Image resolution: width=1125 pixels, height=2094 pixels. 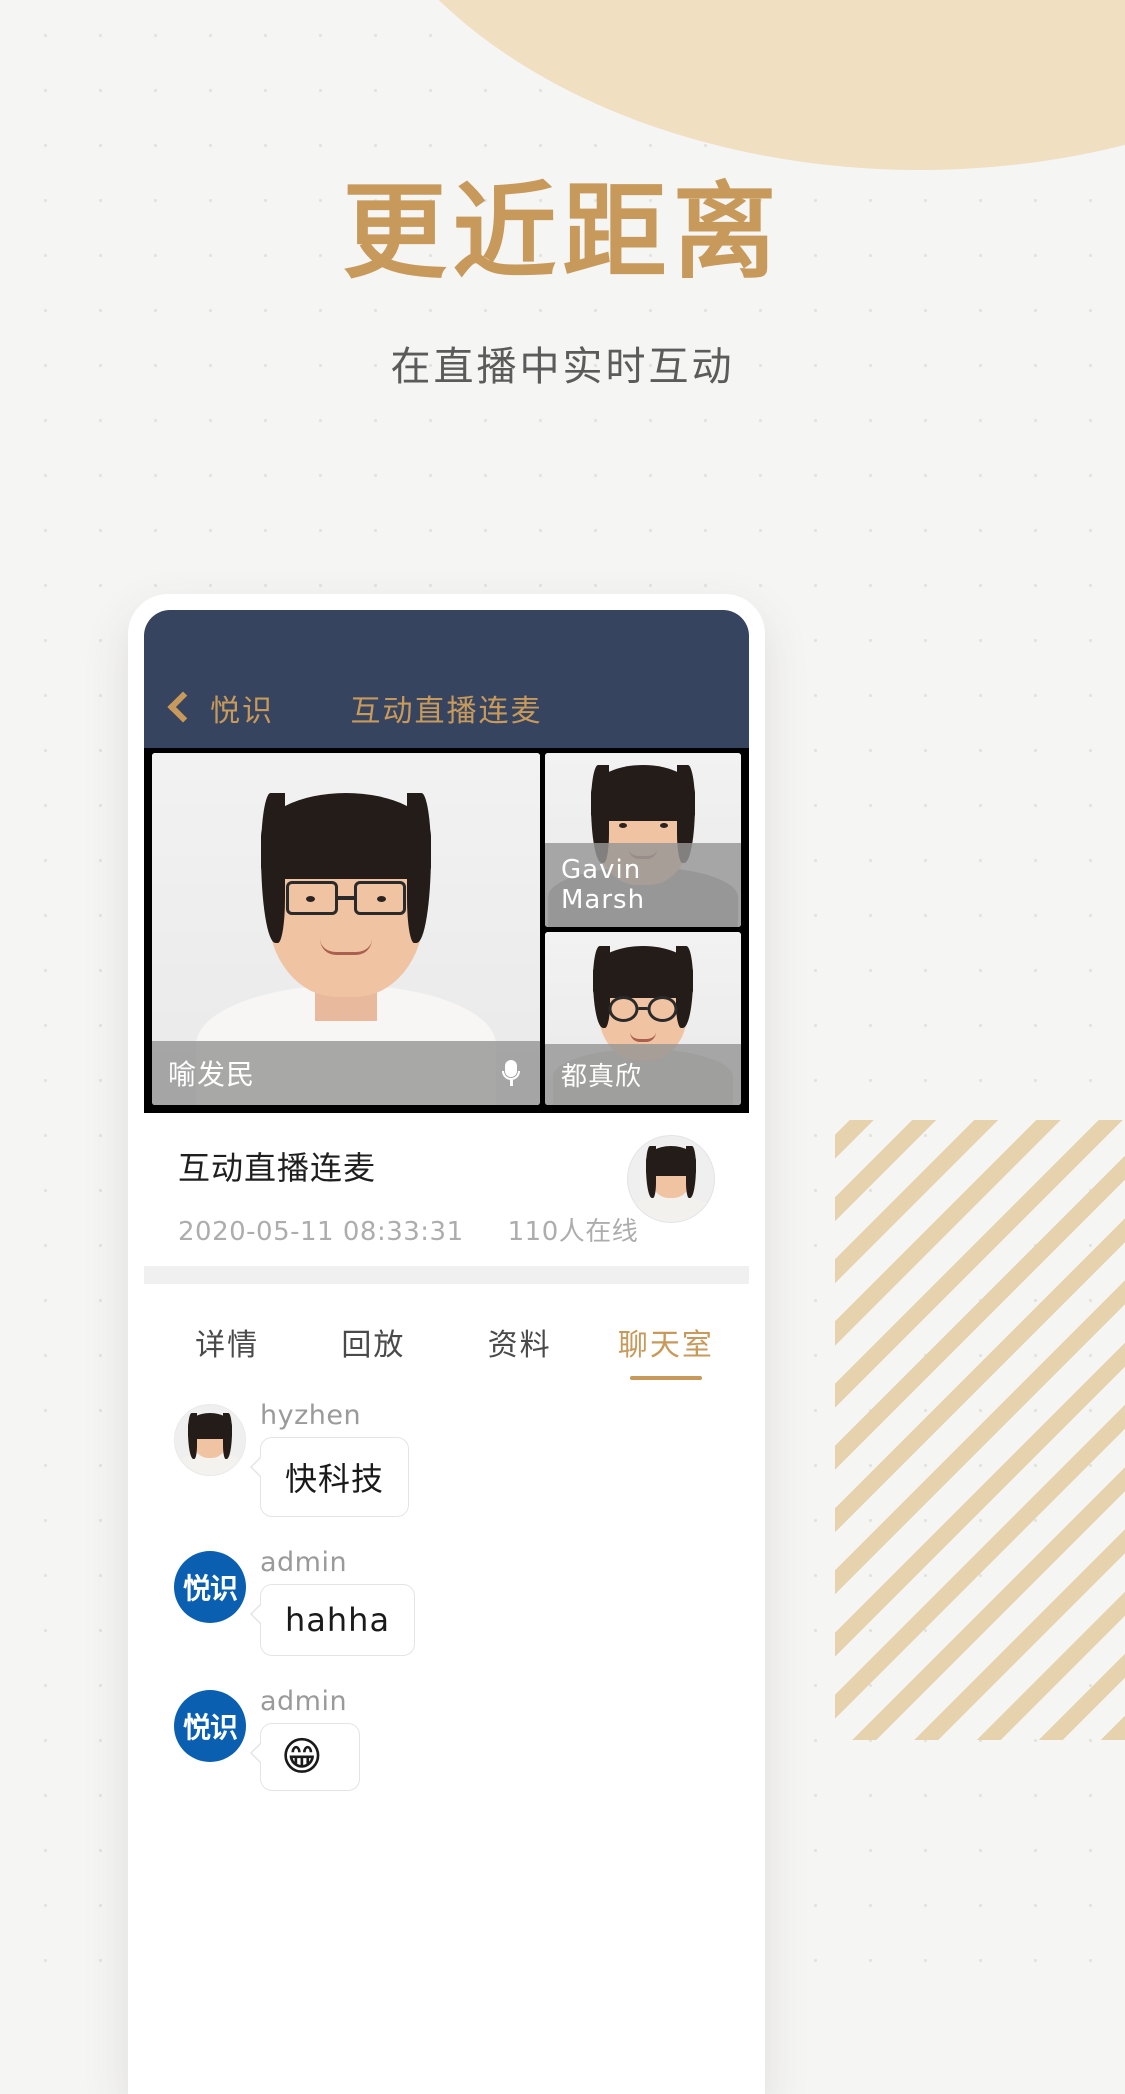 I want to click on tab-details-label: 详情, so click(x=227, y=1345).